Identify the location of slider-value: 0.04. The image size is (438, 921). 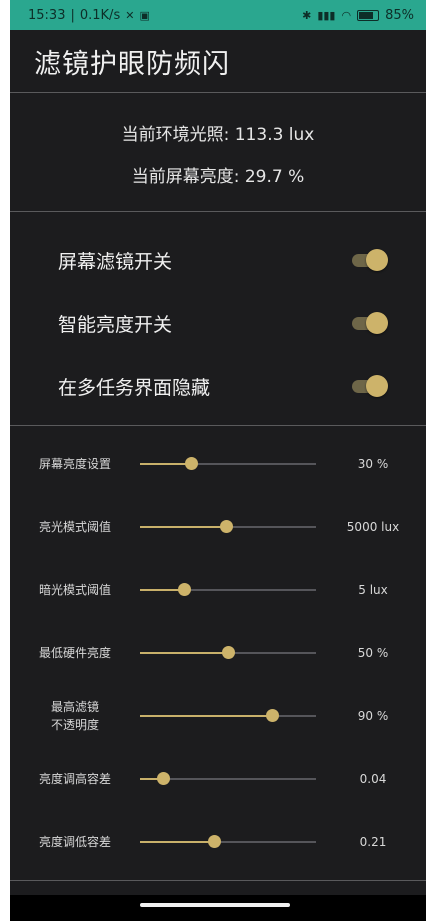
(373, 779).